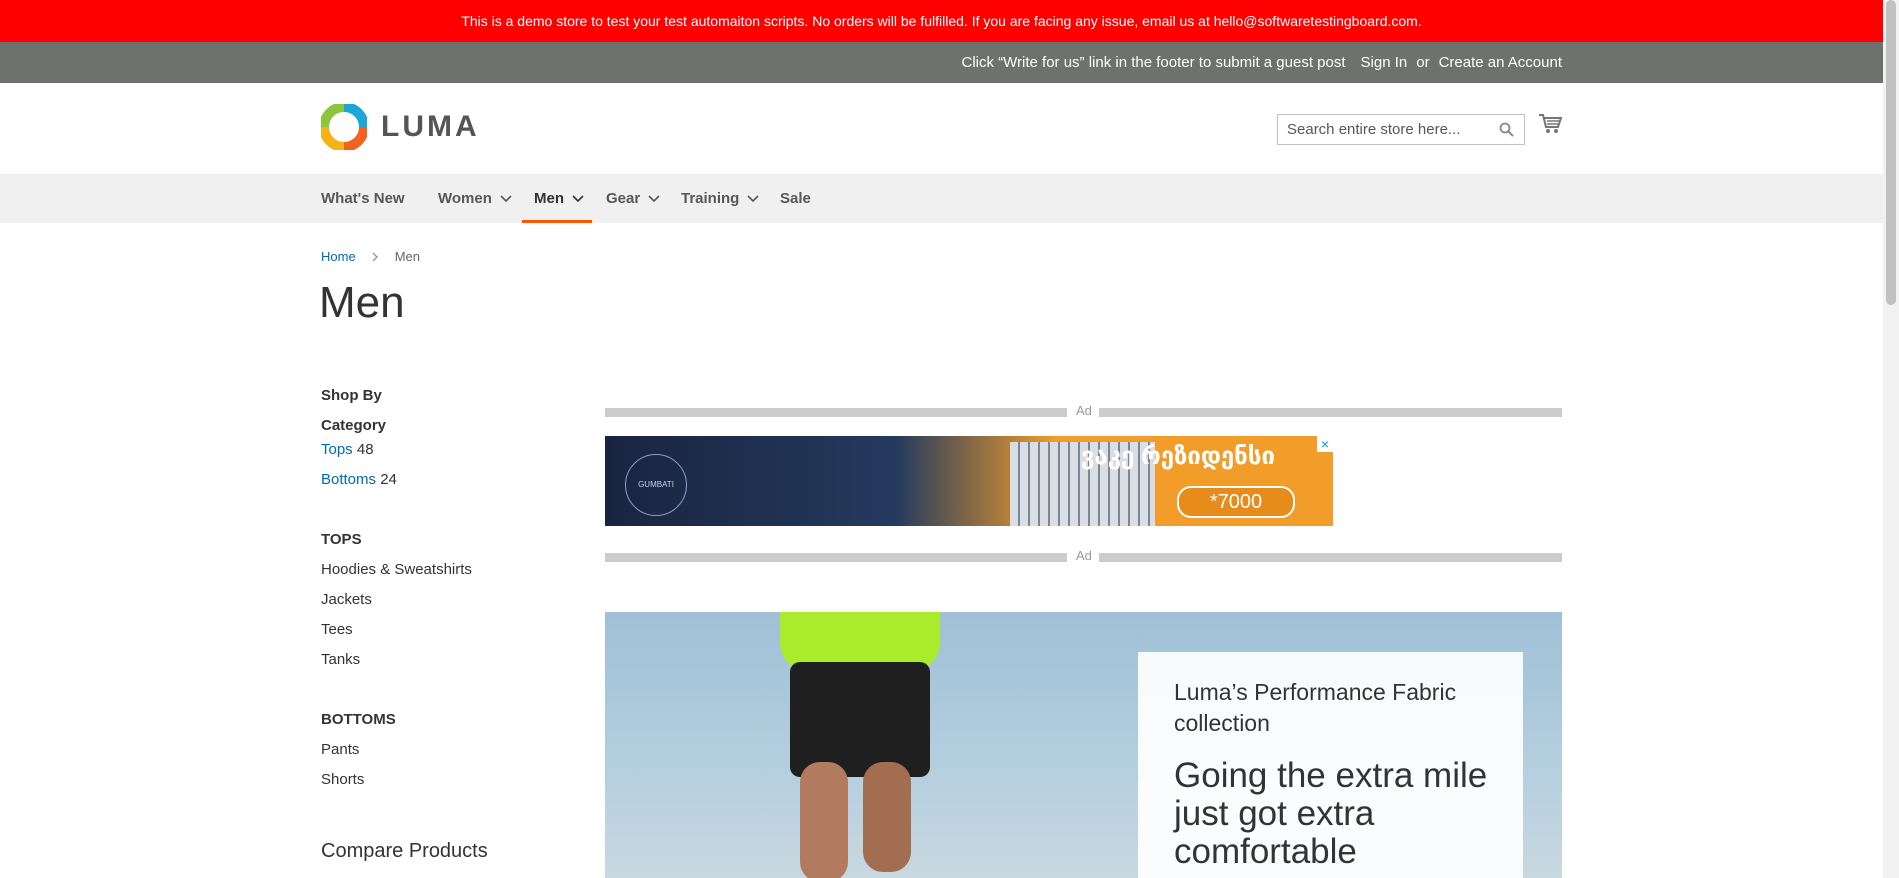 This screenshot has height=878, width=1899. Describe the element at coordinates (337, 629) in the screenshot. I see `subcategory-link: Tees` at that location.